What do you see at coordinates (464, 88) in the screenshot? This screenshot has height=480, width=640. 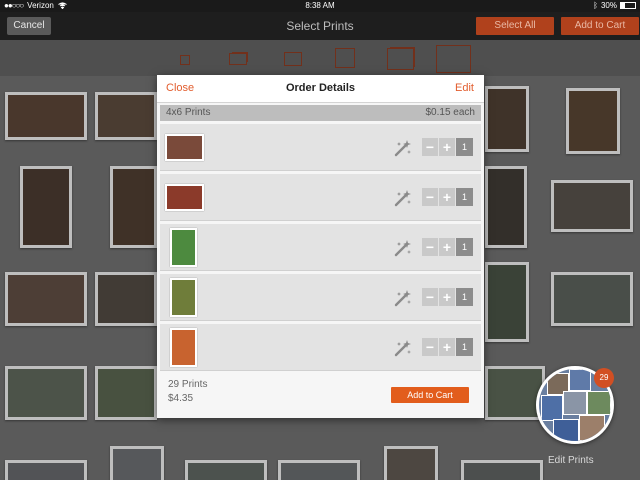 I see `edit-button: Edit` at bounding box center [464, 88].